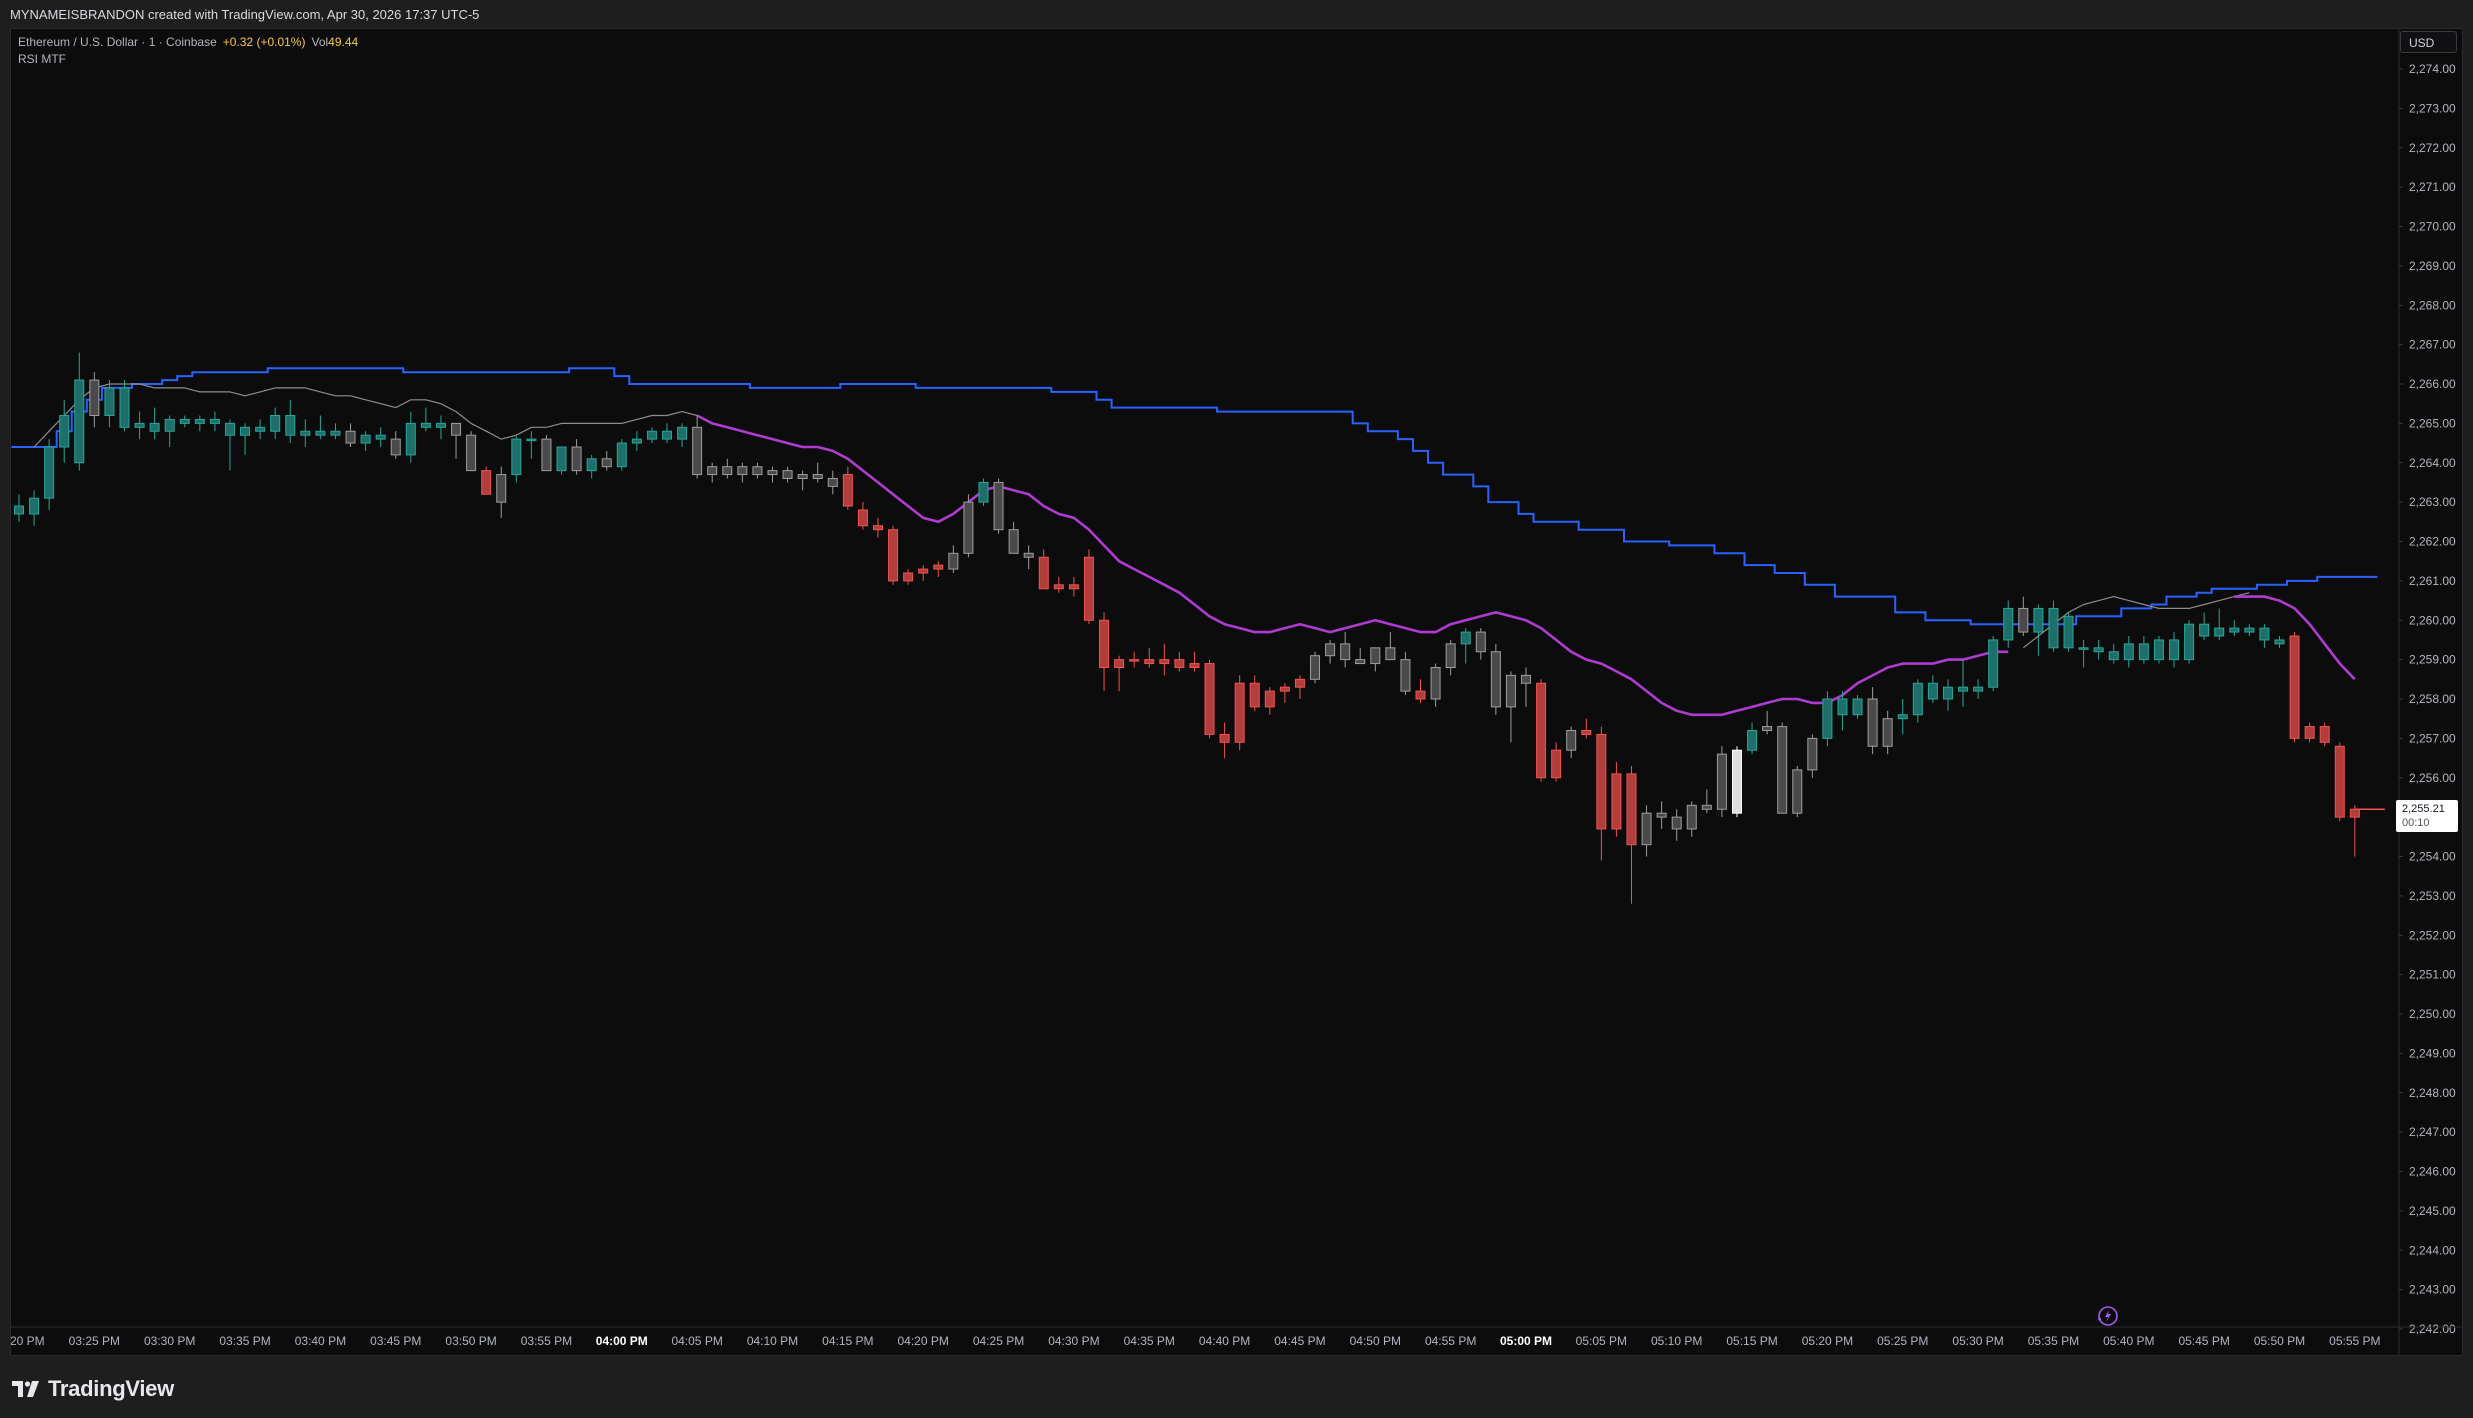 The image size is (2473, 1418). I want to click on currency-button: USD, so click(2428, 42).